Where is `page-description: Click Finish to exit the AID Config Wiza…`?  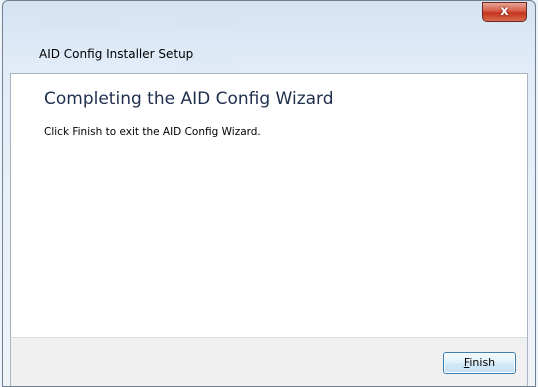
page-description: Click Finish to exit the AID Config Wiza… is located at coordinates (152, 132).